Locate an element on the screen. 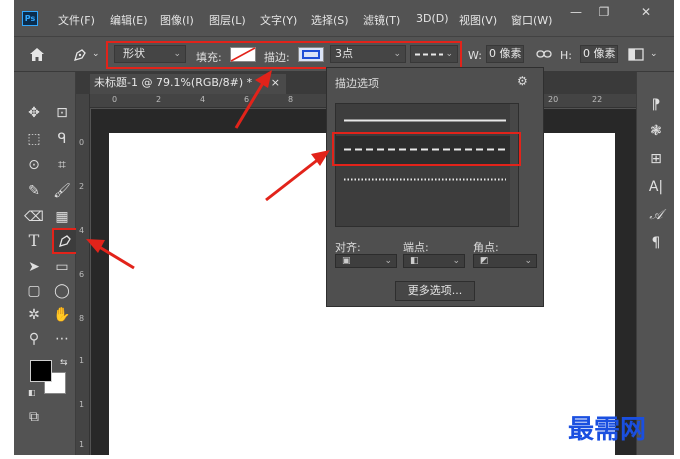 The image size is (680, 459). watermark-logo: 最需网 is located at coordinates (607, 430).